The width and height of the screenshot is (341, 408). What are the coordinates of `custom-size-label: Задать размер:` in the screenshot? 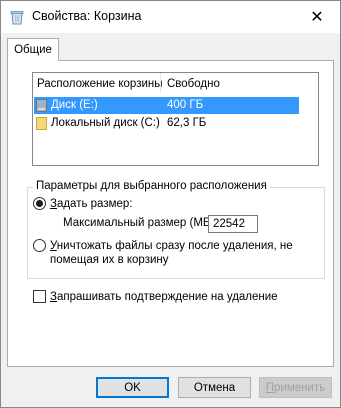 It's located at (91, 204).